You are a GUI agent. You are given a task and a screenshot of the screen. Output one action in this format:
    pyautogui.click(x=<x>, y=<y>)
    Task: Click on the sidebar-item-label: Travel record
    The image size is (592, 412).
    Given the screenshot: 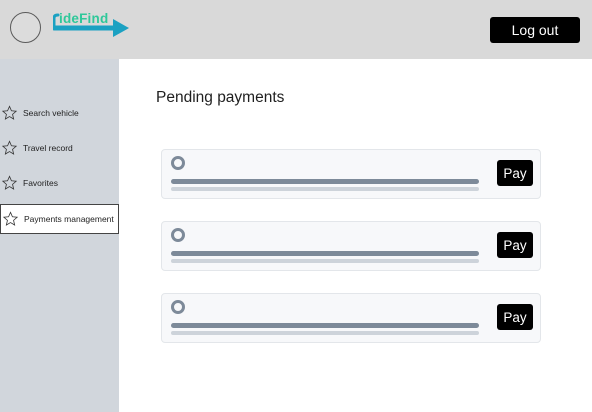 What is the action you would take?
    pyautogui.click(x=48, y=148)
    